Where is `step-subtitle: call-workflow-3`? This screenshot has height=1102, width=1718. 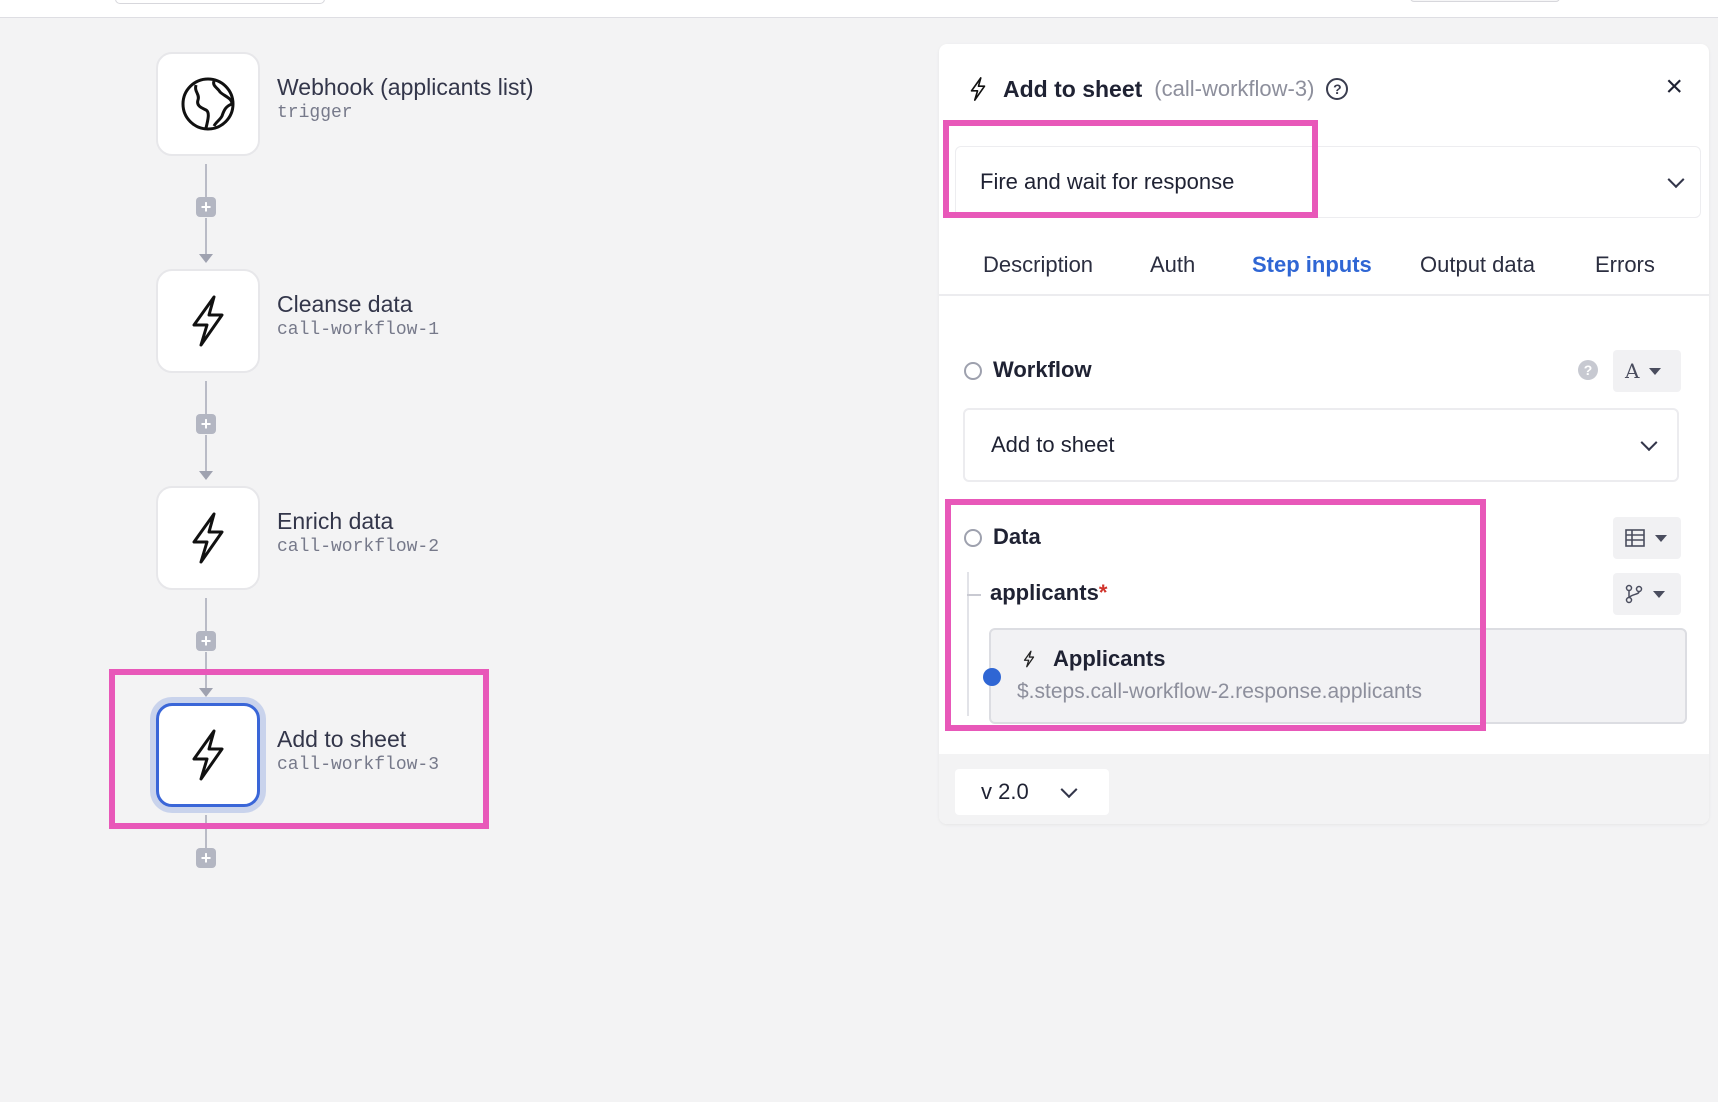 step-subtitle: call-workflow-3 is located at coordinates (358, 765).